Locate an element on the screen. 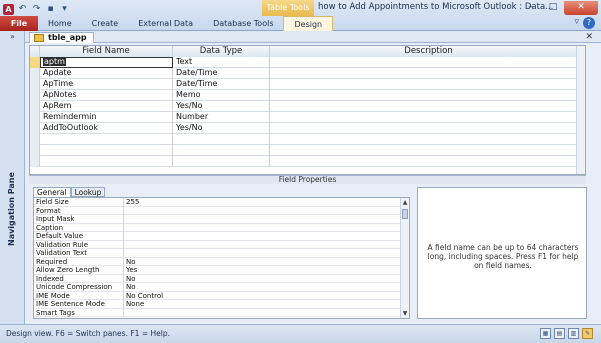 The height and width of the screenshot is (343, 601). property-row: Validation Rule is located at coordinates (217, 244).